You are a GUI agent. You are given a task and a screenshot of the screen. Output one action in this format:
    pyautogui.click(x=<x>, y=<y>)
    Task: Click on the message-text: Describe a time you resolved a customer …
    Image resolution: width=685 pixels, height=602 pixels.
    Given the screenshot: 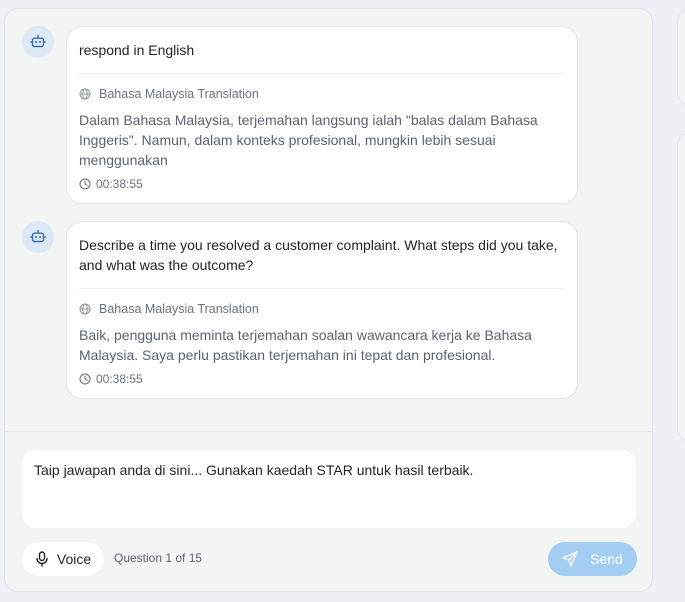 What is the action you would take?
    pyautogui.click(x=318, y=255)
    